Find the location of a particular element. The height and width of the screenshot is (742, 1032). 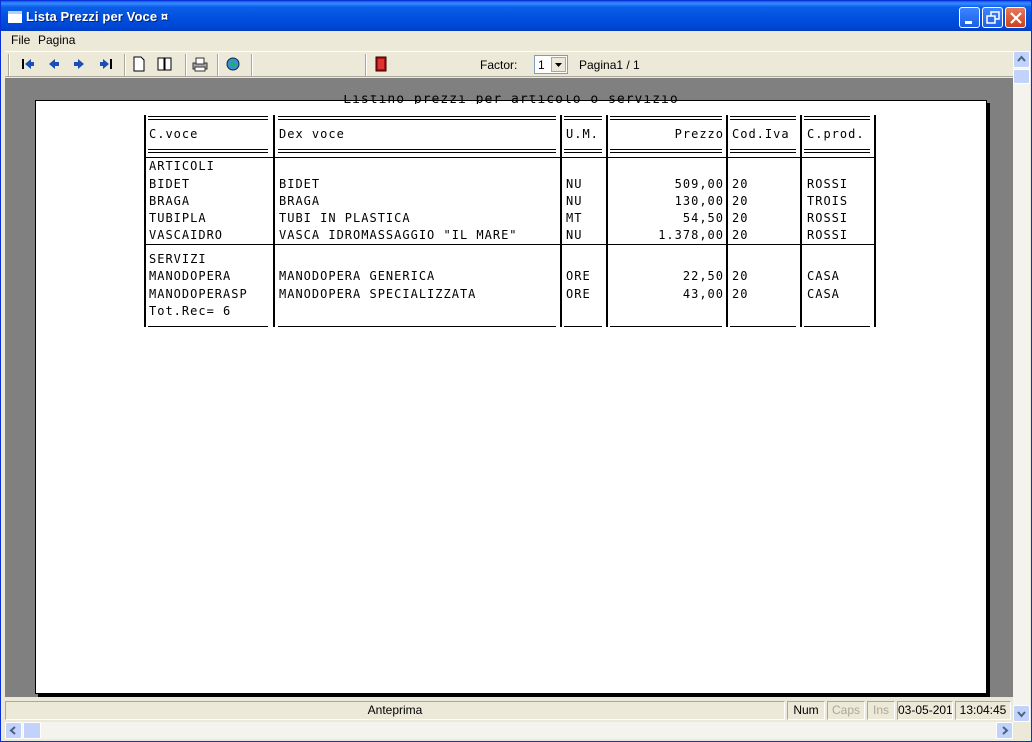

chevron-up-icon is located at coordinates (1021, 58).